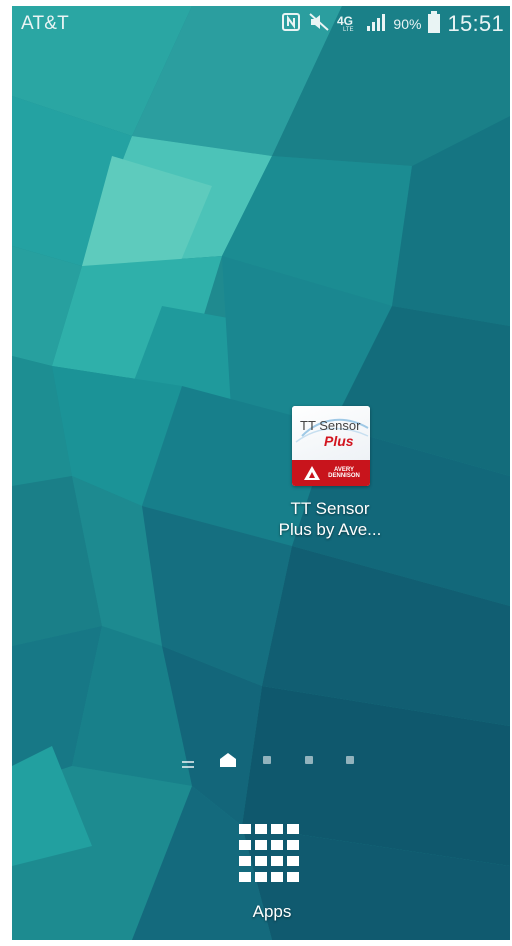 Image resolution: width=512 pixels, height=946 pixels. Describe the element at coordinates (228, 762) in the screenshot. I see `home-page-icon` at that location.